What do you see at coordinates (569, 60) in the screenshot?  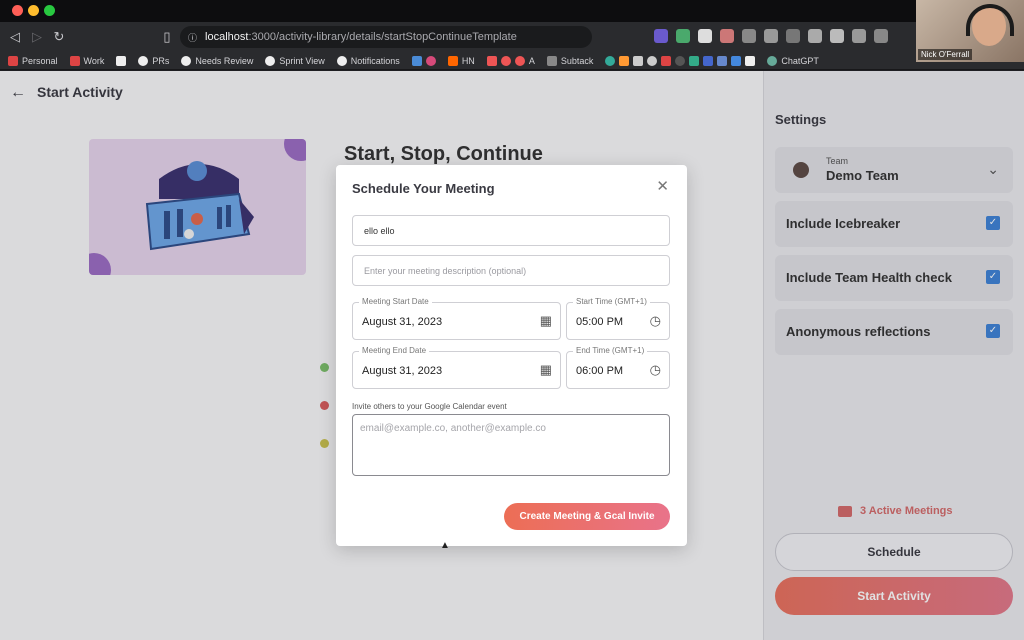 I see `bookmark-subtack: Subtack` at bounding box center [569, 60].